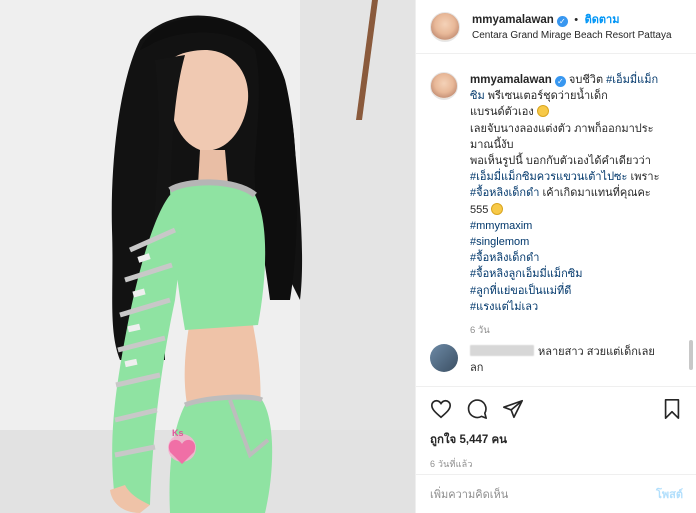 The width and height of the screenshot is (696, 513). I want to click on sticker-text: Ks, so click(178, 433).